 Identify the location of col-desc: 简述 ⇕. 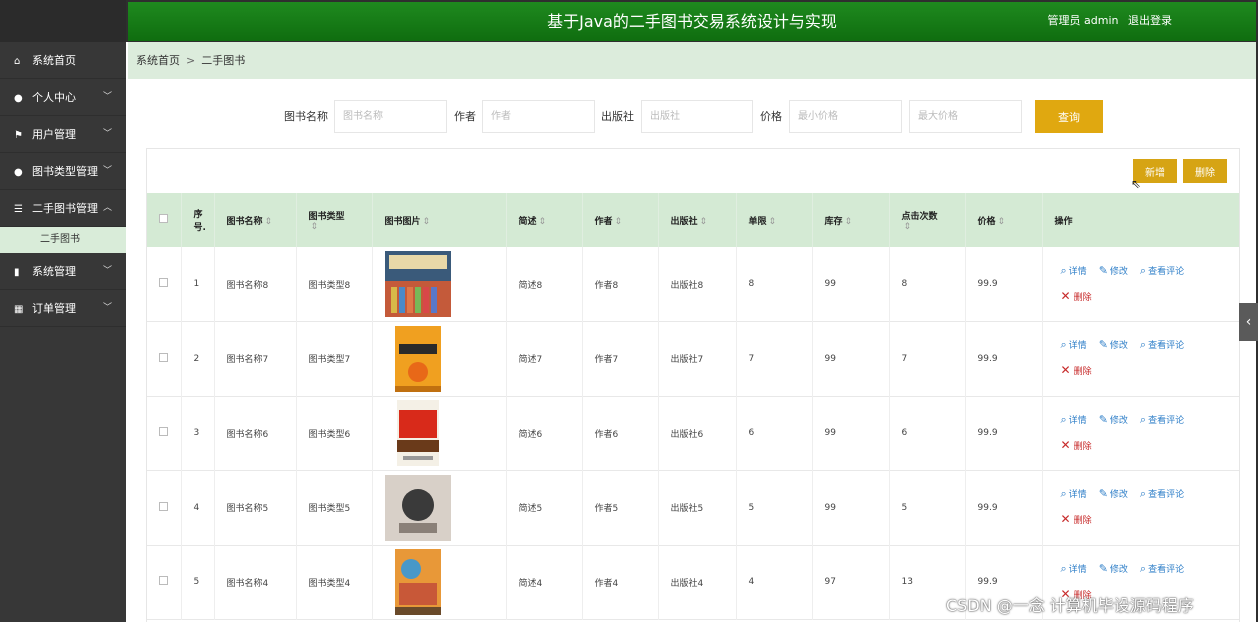
(544, 220).